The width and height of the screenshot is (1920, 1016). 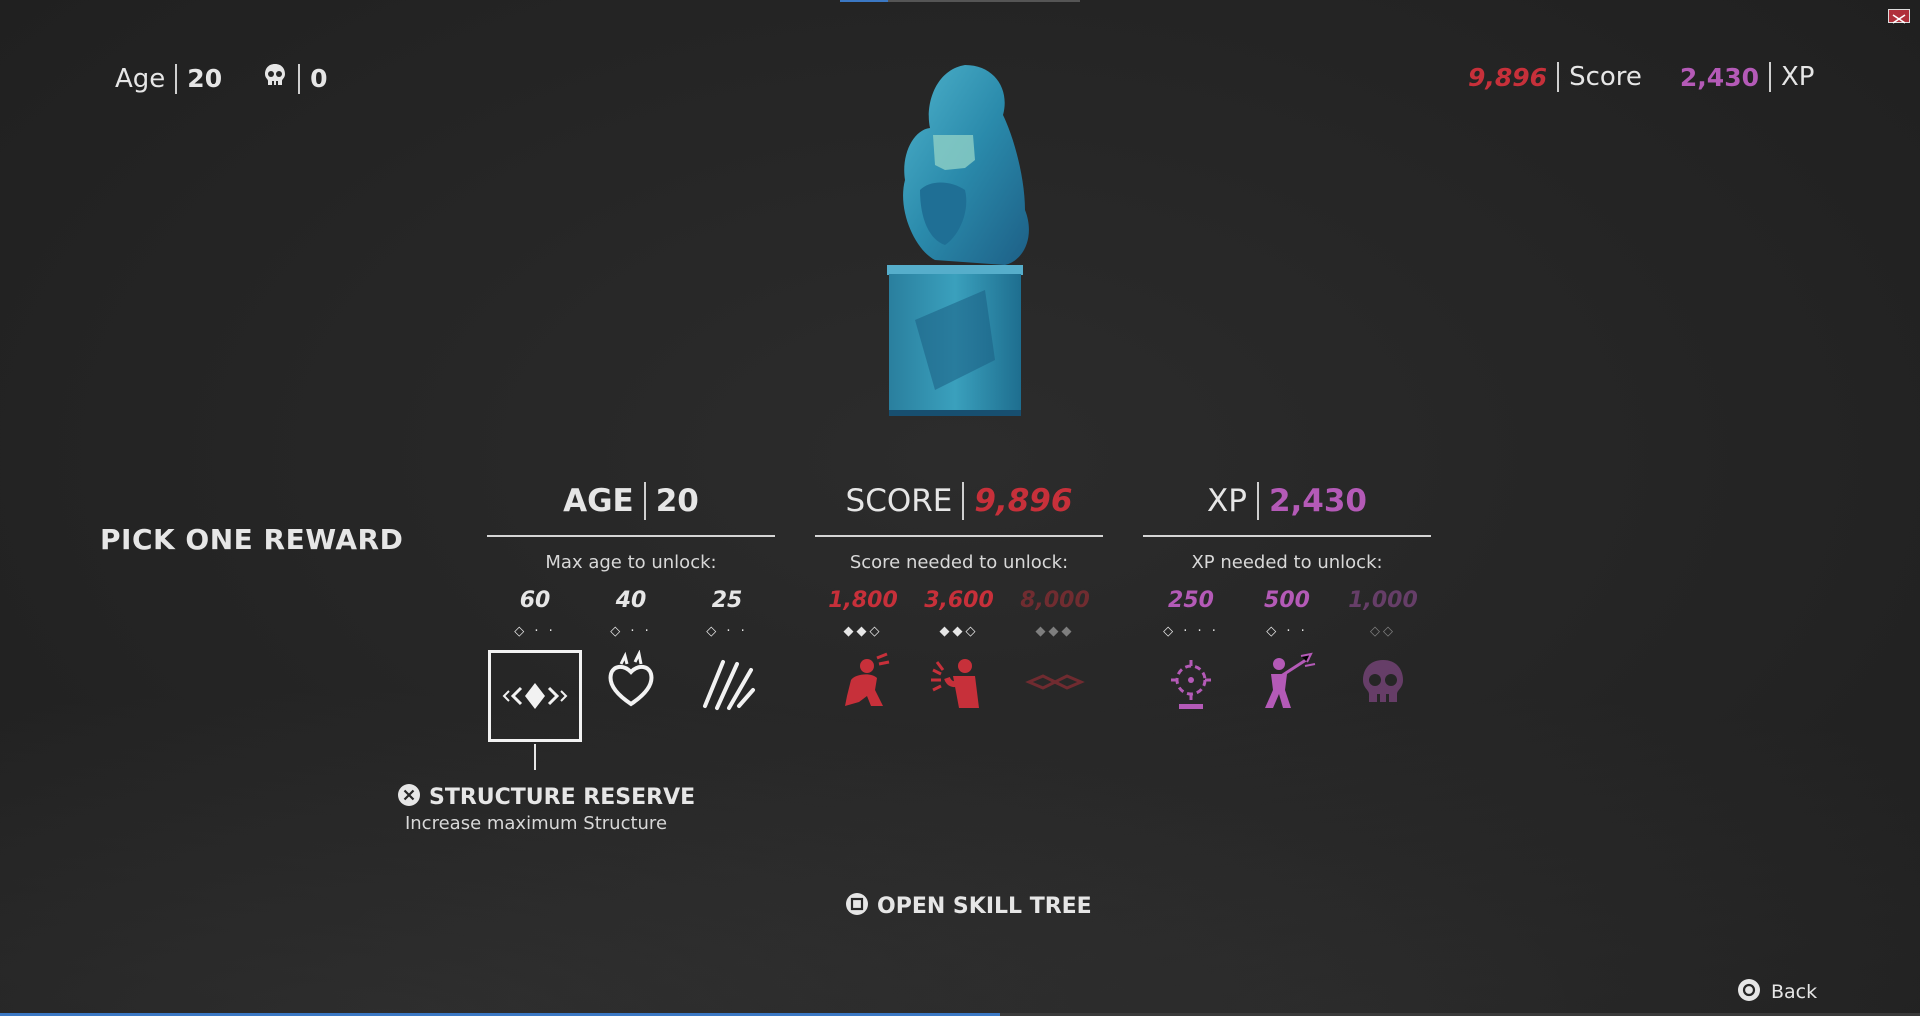 What do you see at coordinates (863, 600) in the screenshot?
I see `reward-threshold: 1,800` at bounding box center [863, 600].